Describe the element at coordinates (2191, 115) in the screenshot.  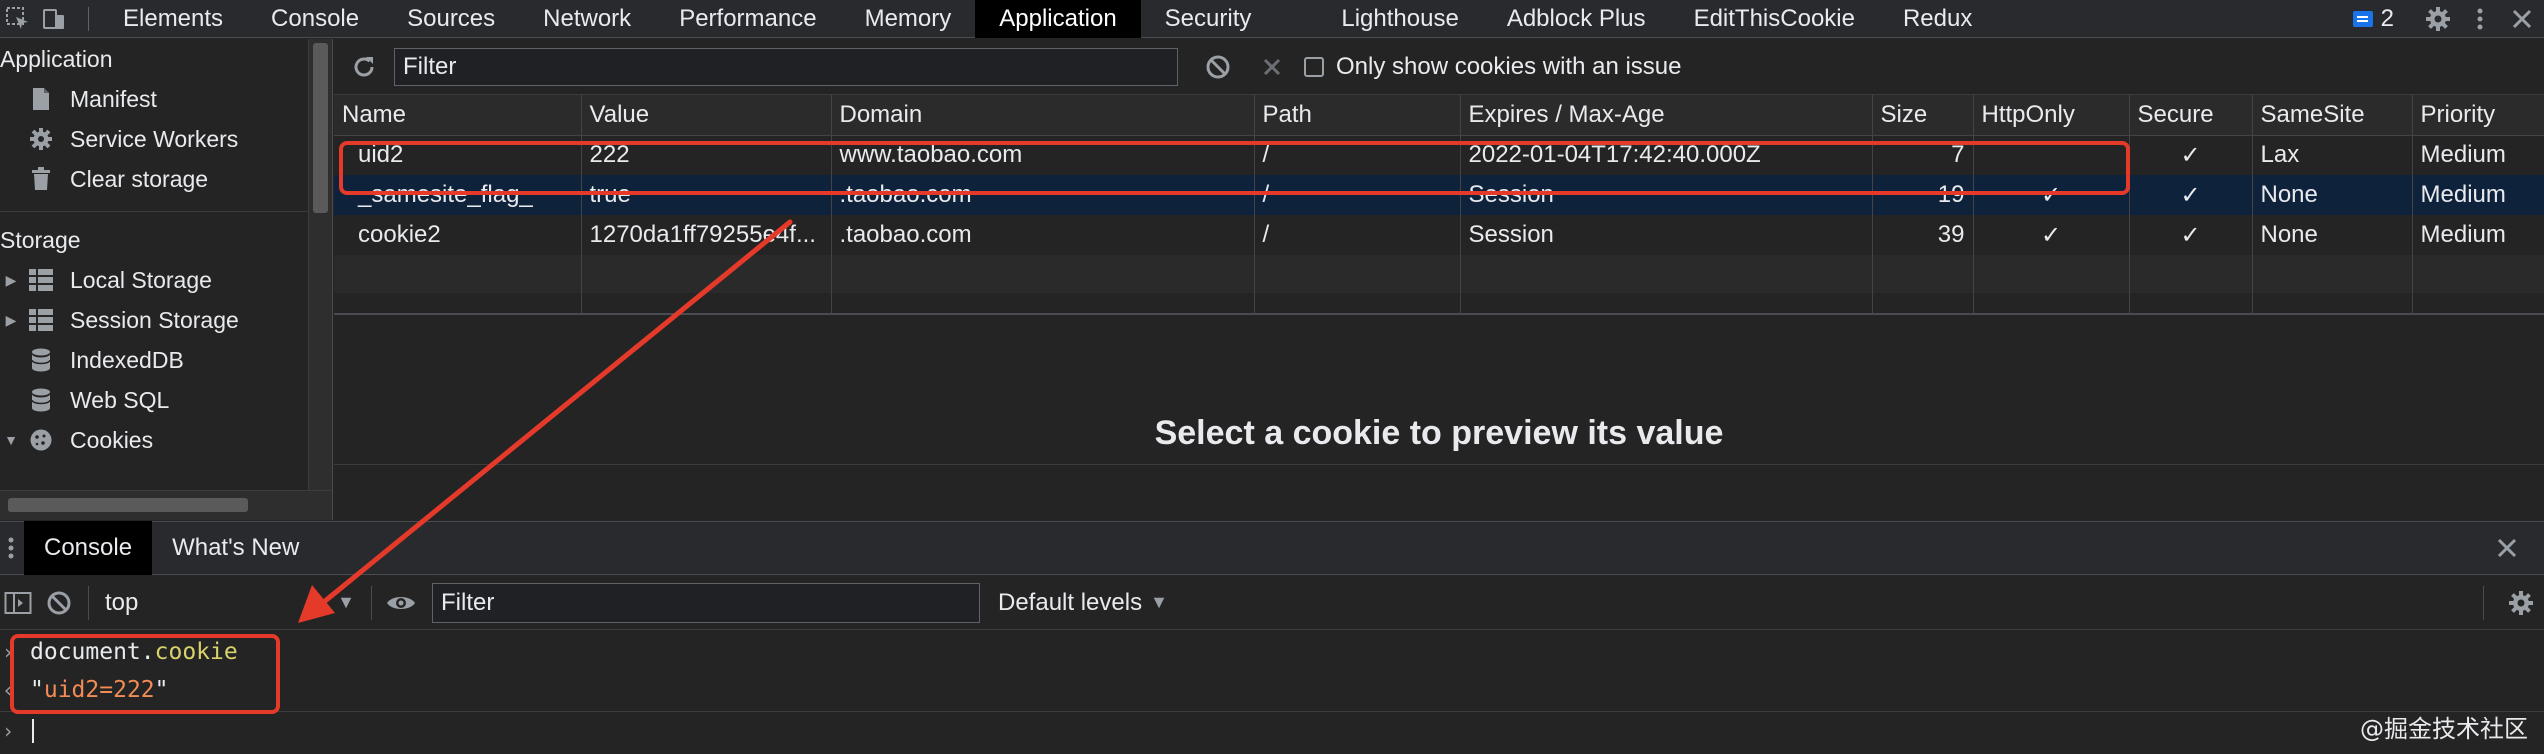
I see `column-header-secure: Secure` at that location.